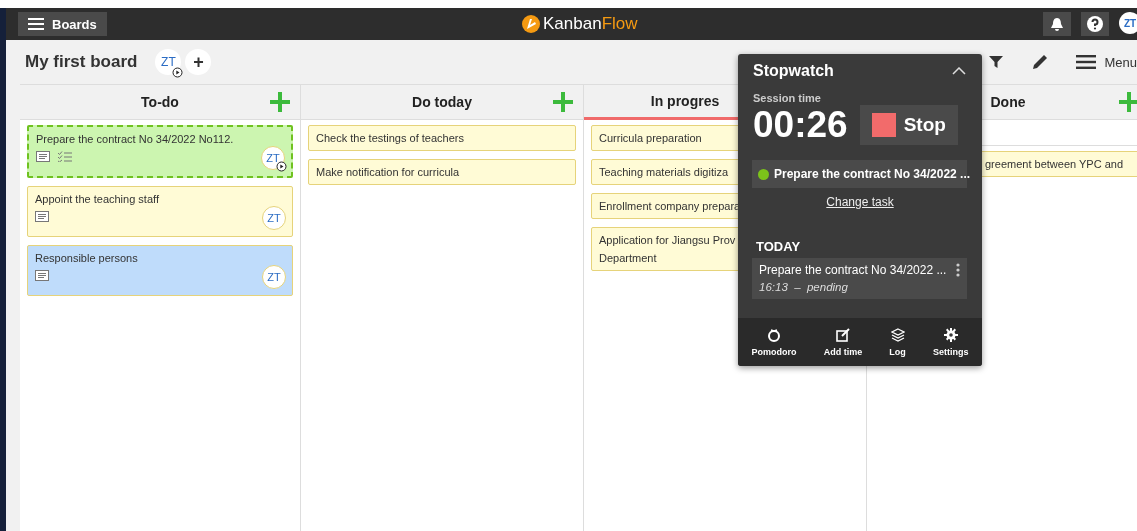  I want to click on board-title: My first board, so click(81, 62).